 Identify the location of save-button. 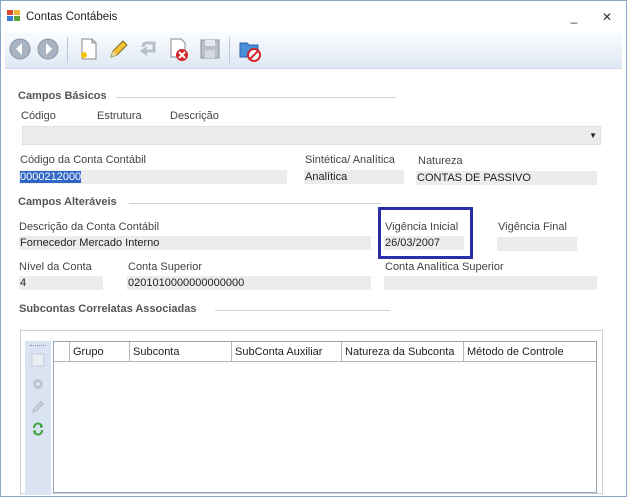
(210, 49).